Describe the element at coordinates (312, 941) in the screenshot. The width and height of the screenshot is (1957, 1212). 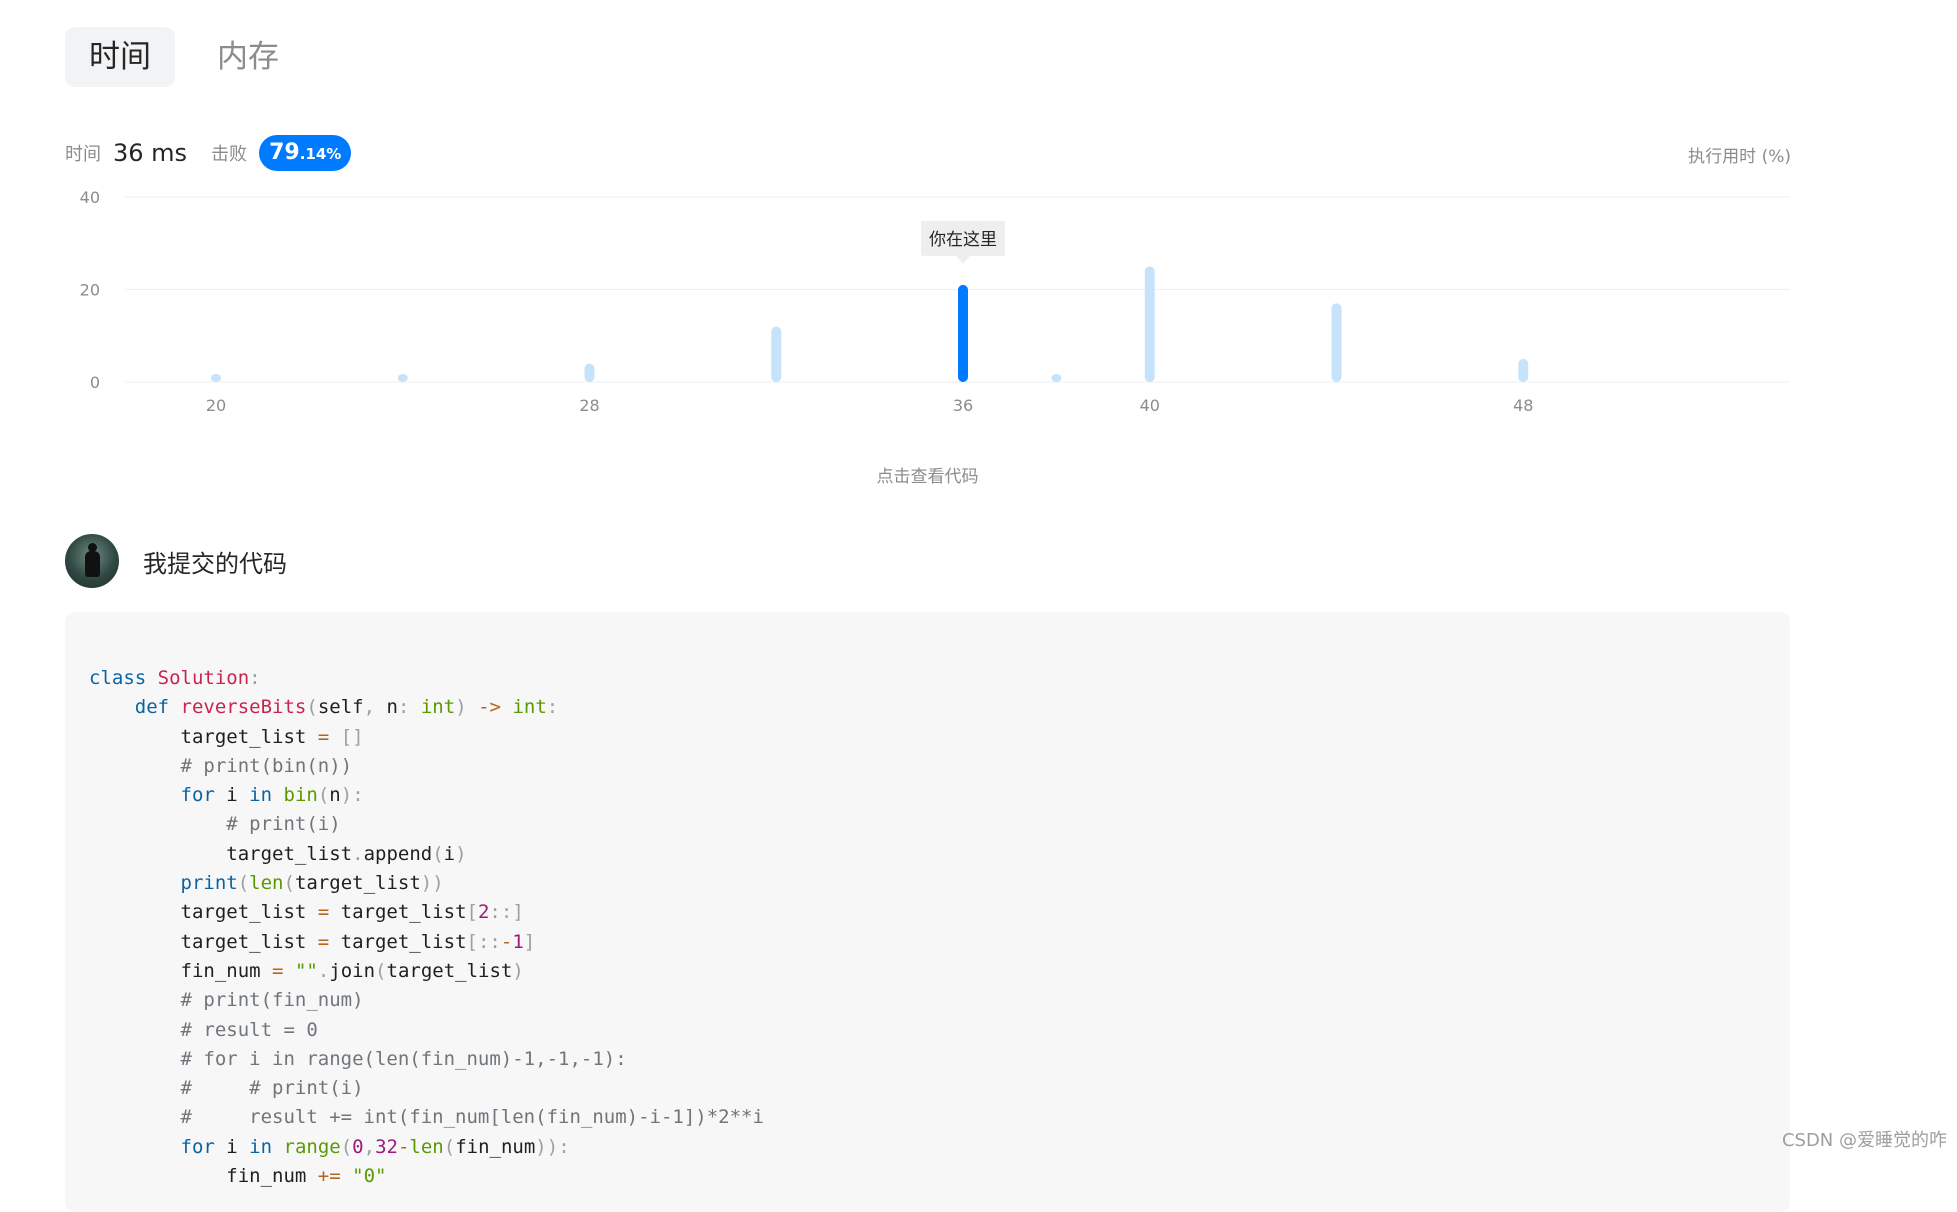
I see `code-line: target_list = target_list[::-1]` at that location.